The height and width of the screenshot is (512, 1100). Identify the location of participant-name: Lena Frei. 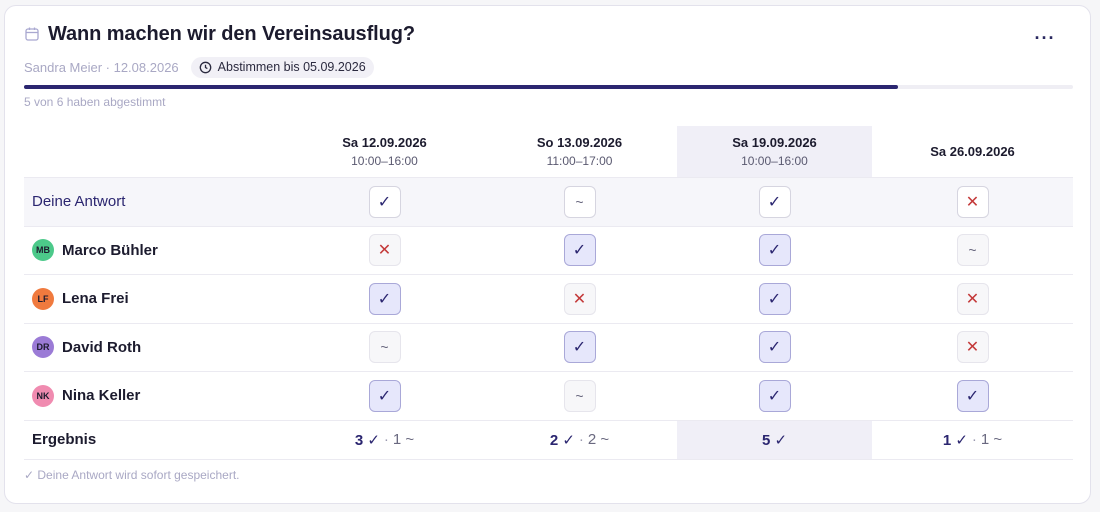
(95, 299).